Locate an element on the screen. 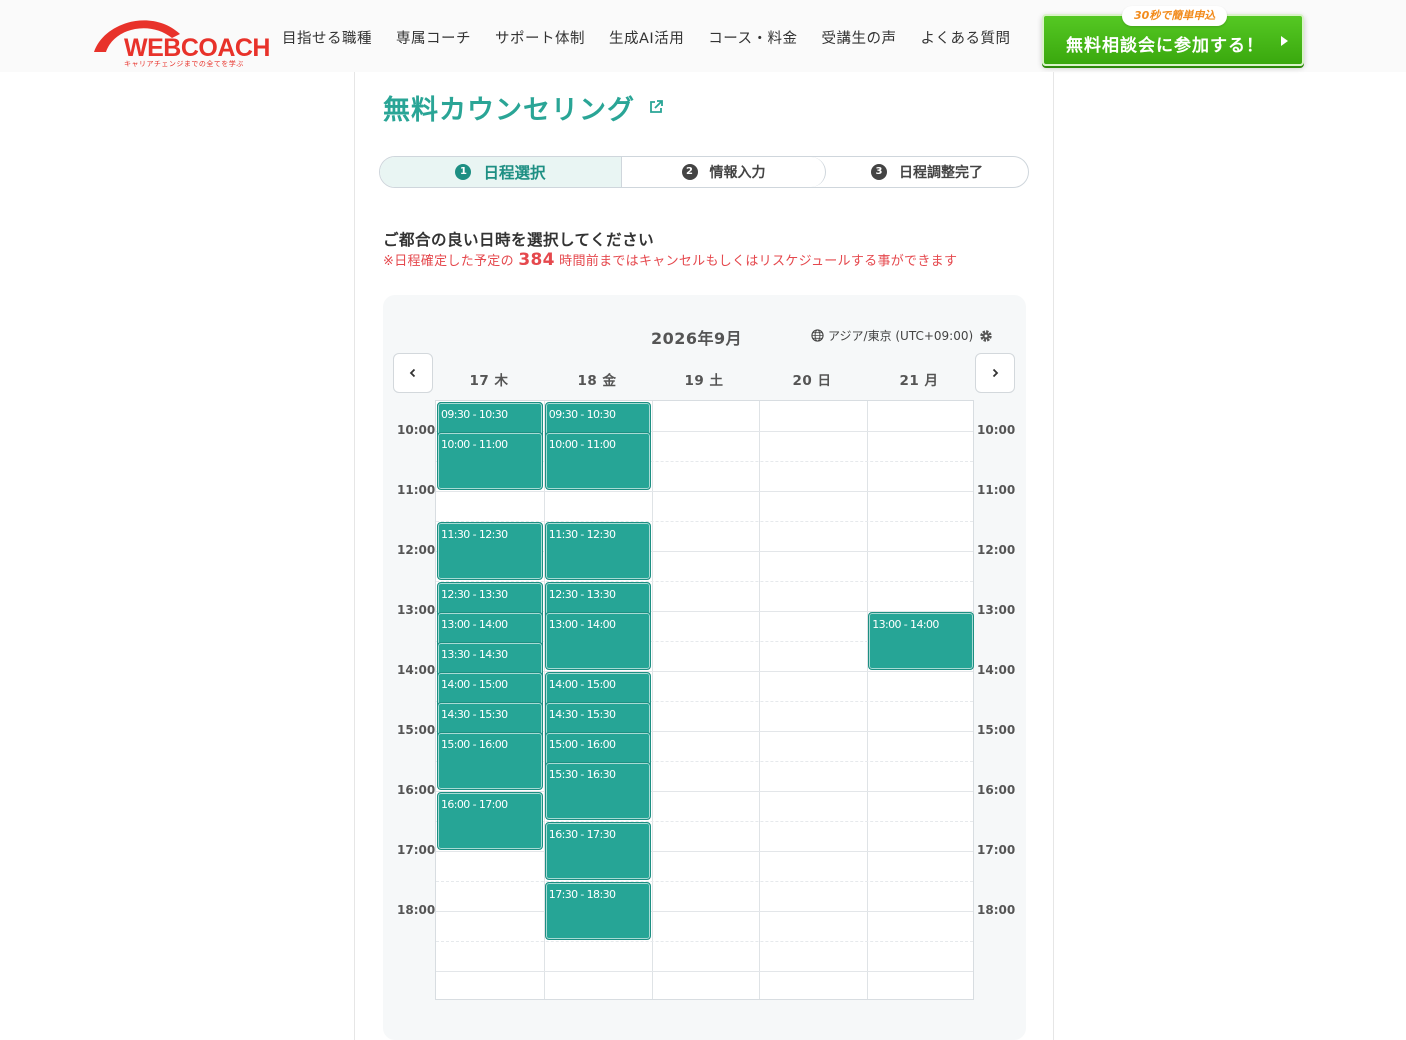 The image size is (1406, 1040). instruction-text: ご都合の良い日時を選択してください is located at coordinates (519, 240).